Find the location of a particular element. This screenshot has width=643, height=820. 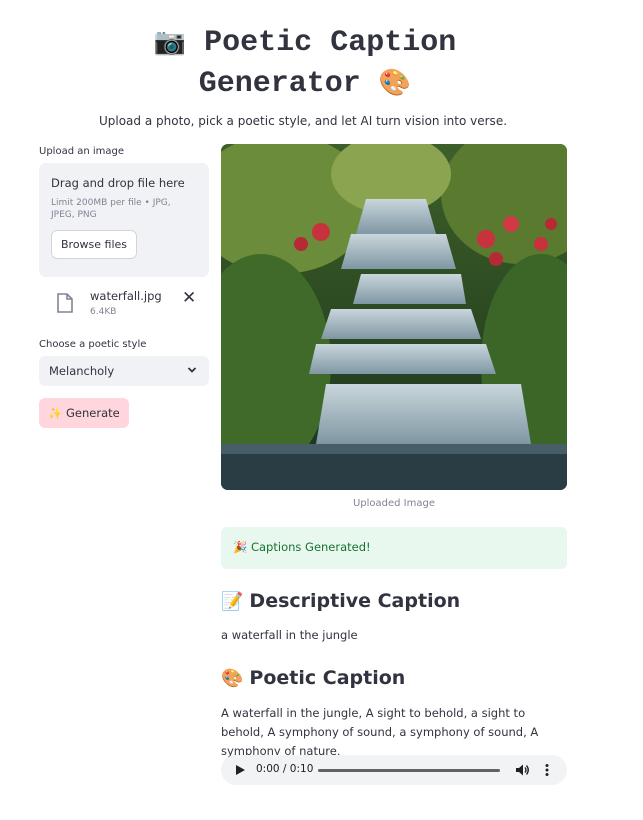

title-line-2: Generator is located at coordinates (279, 84).